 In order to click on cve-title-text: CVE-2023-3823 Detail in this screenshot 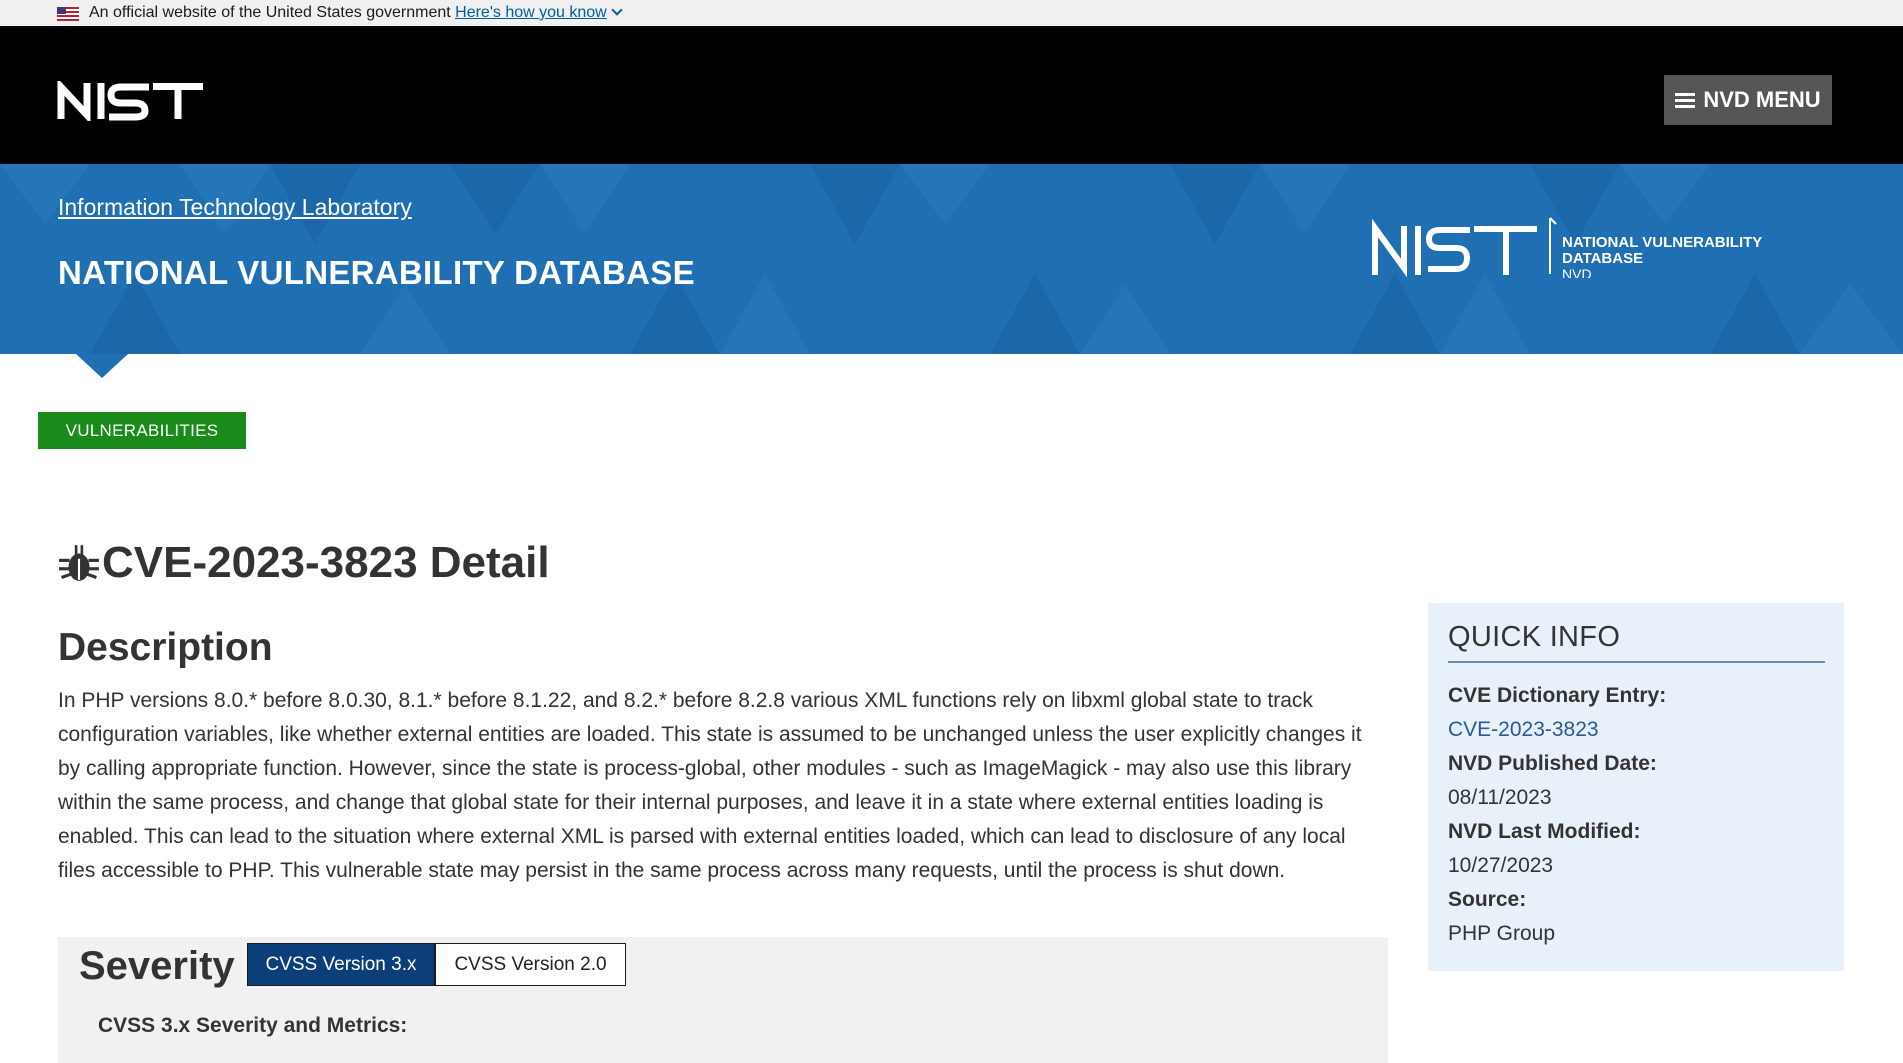, I will do `click(326, 562)`.